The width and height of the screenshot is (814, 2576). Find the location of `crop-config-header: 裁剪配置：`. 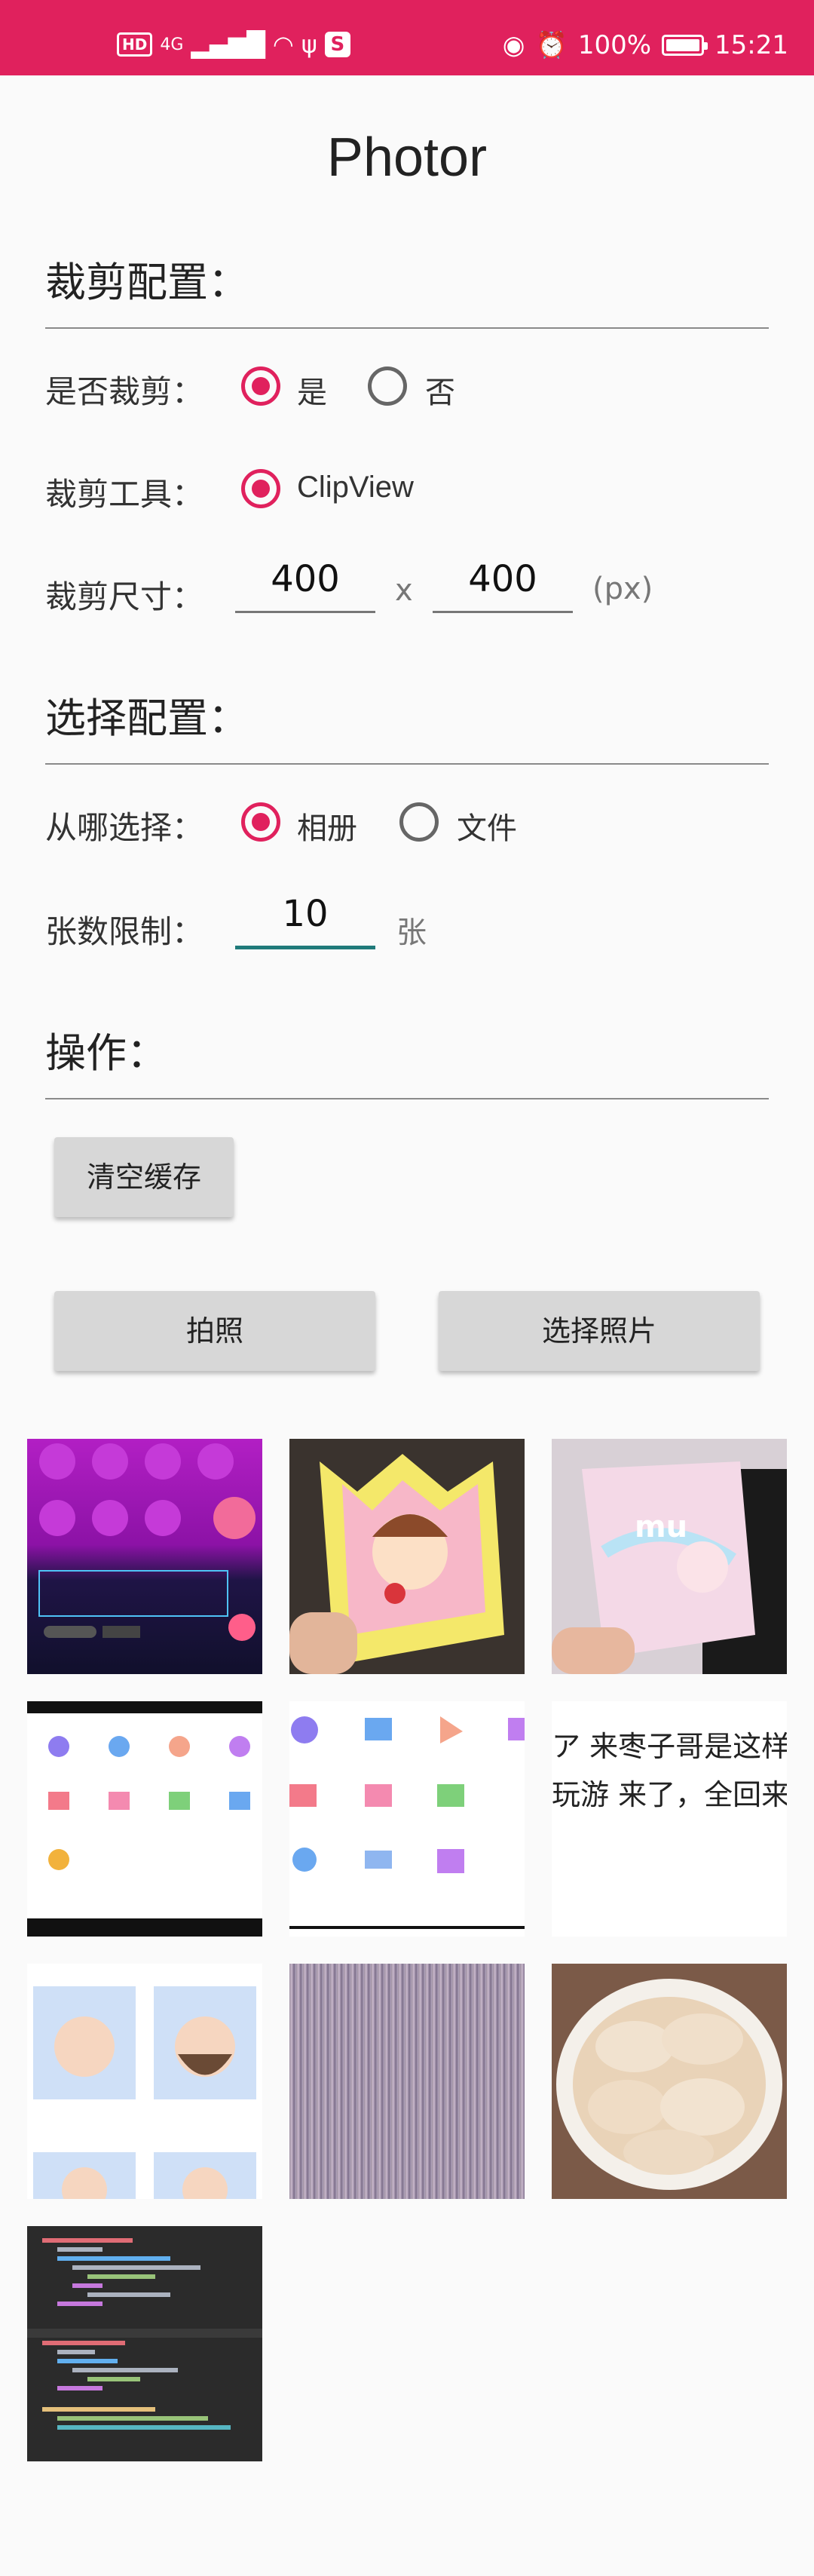

crop-config-header: 裁剪配置： is located at coordinates (147, 282).